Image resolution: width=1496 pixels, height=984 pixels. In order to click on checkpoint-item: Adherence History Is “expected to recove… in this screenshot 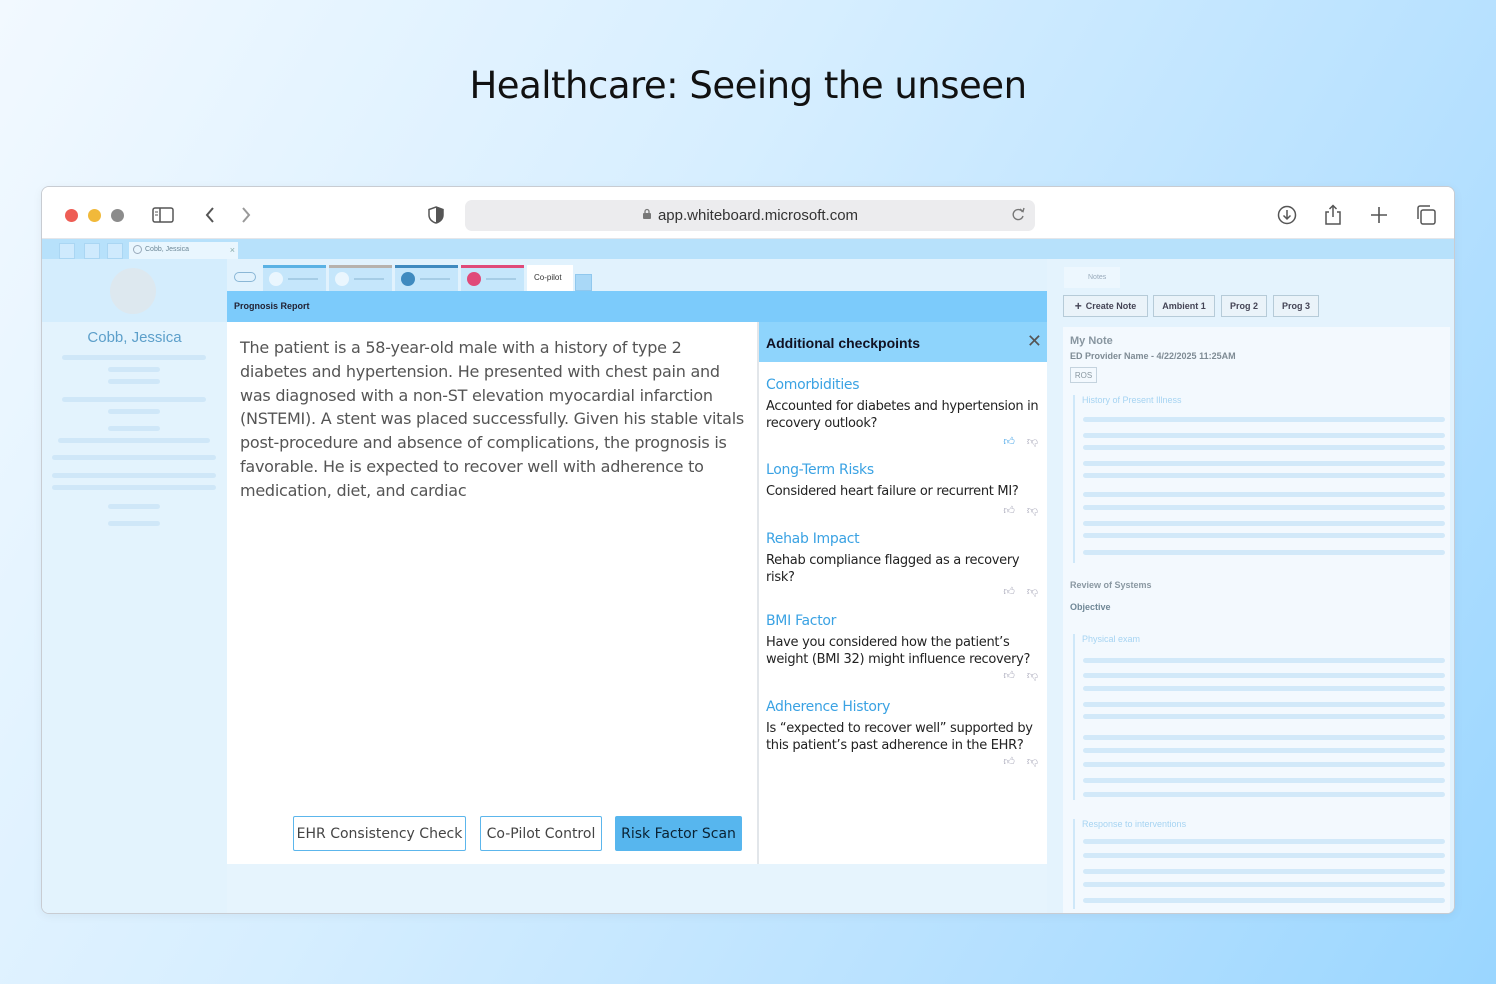, I will do `click(904, 739)`.